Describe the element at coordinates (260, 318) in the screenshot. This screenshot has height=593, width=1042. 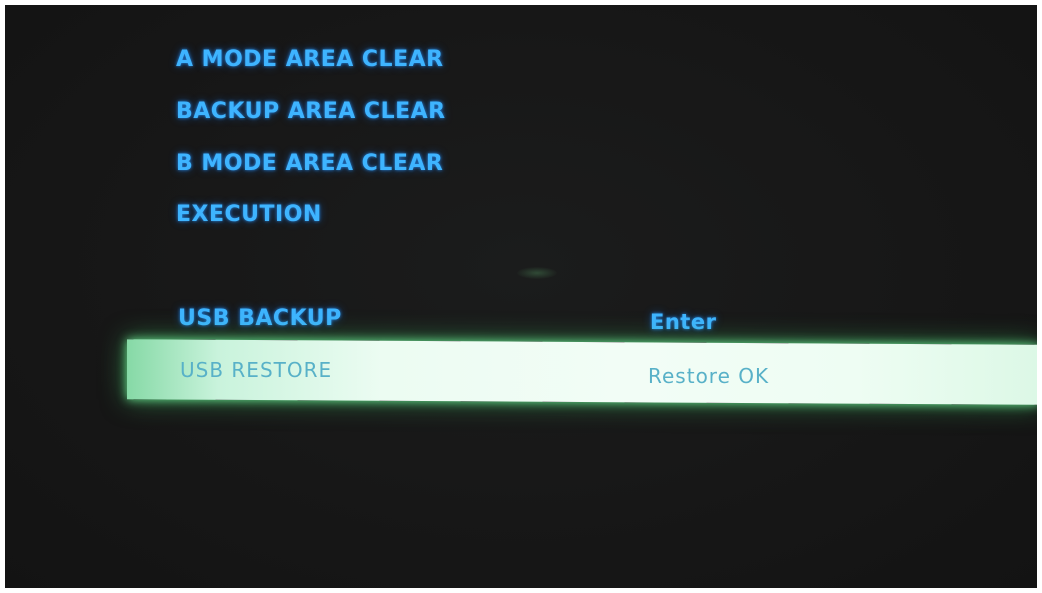
I see `menu-item-usb-backup: USB BACKUP` at that location.